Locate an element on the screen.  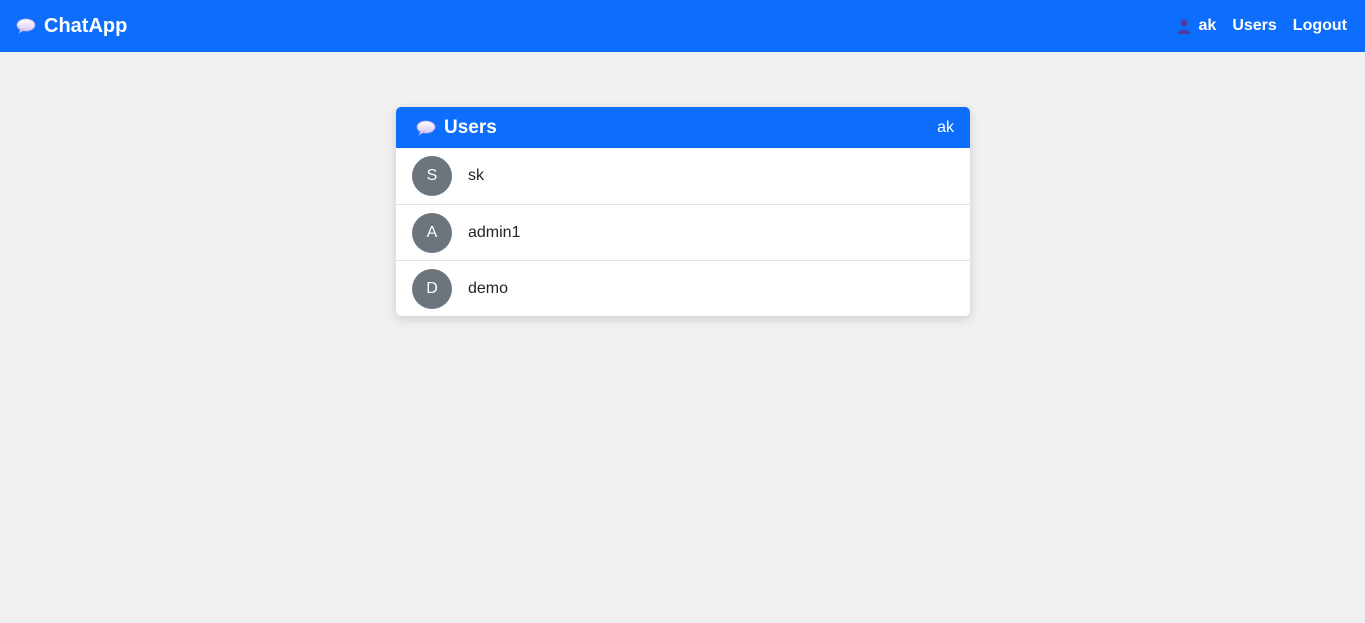
user-name: sk is located at coordinates (476, 175).